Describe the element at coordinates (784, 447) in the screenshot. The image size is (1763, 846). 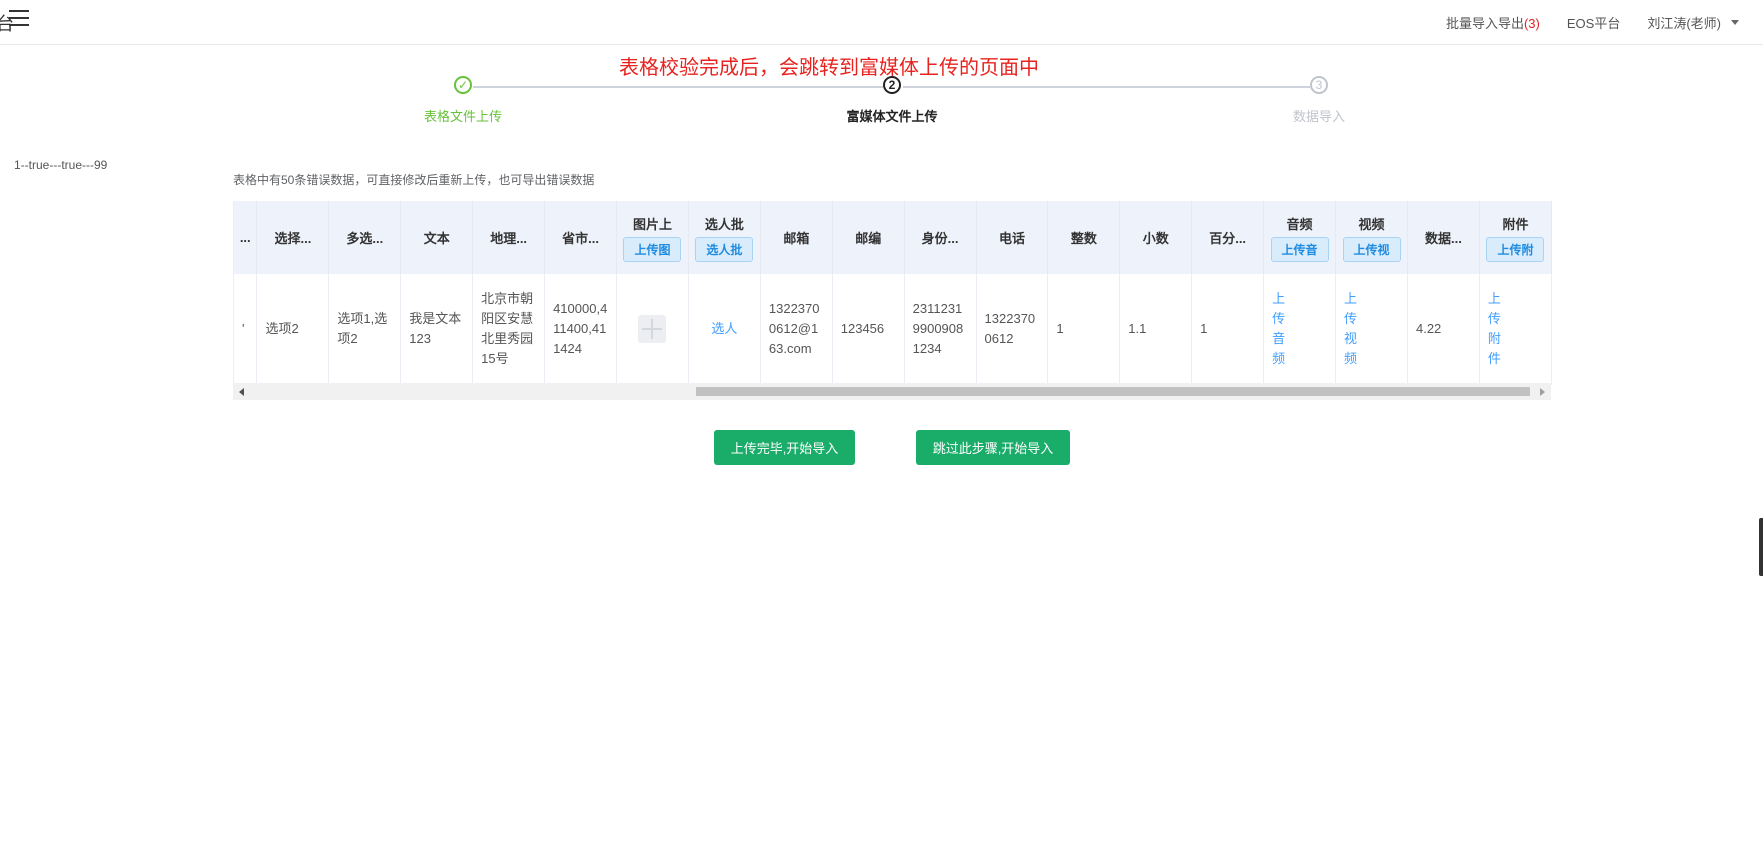
I see `upload-done-start-import-button: 上传完毕,开始导入` at that location.